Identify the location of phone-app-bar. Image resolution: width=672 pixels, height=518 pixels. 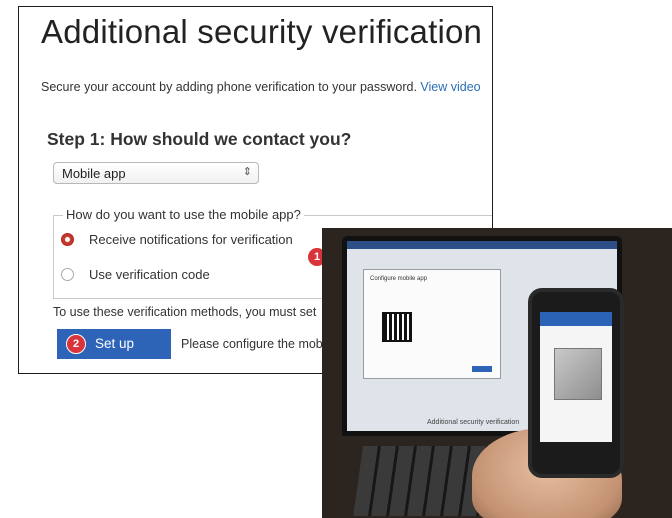
(576, 319).